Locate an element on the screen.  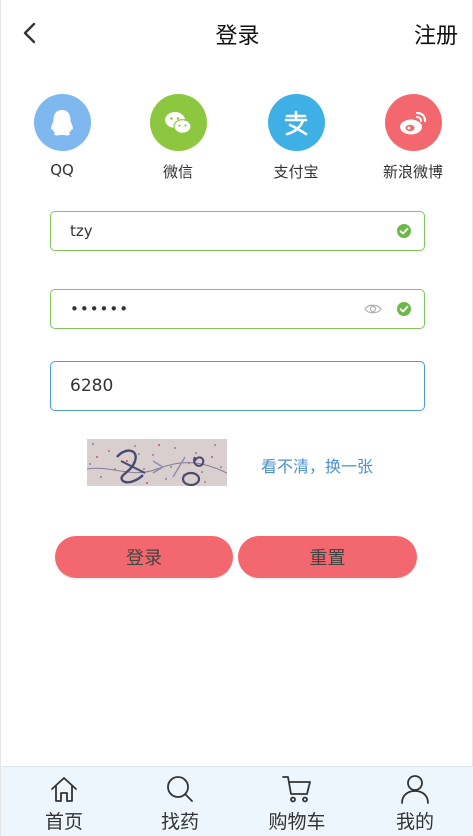
user-icon is located at coordinates (415, 789).